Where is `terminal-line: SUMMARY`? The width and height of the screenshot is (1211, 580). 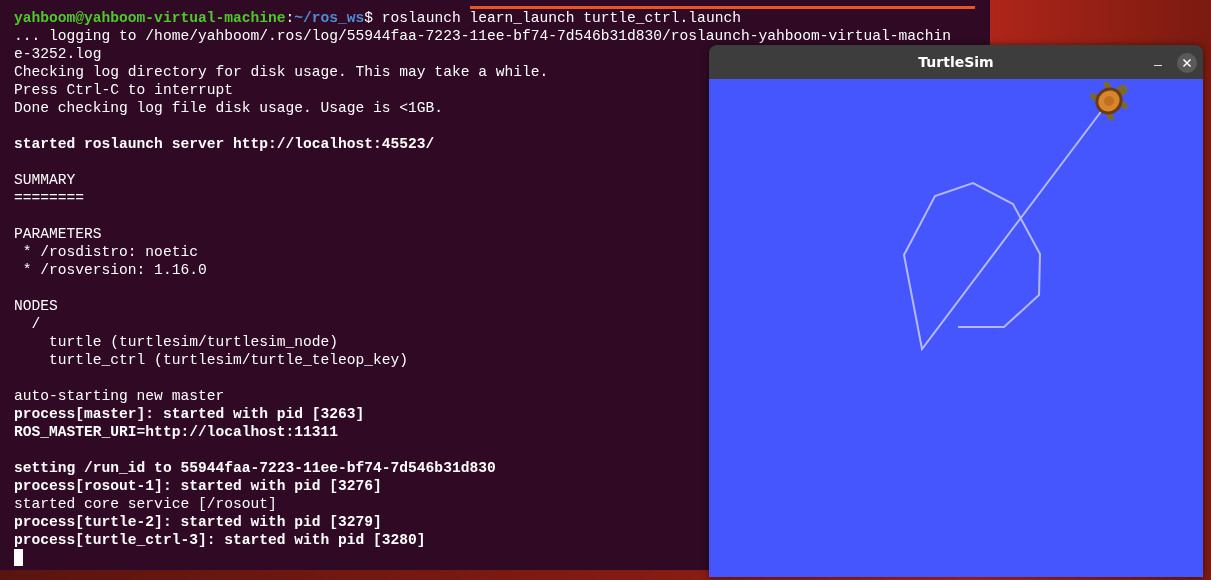
terminal-line: SUMMARY is located at coordinates (45, 180).